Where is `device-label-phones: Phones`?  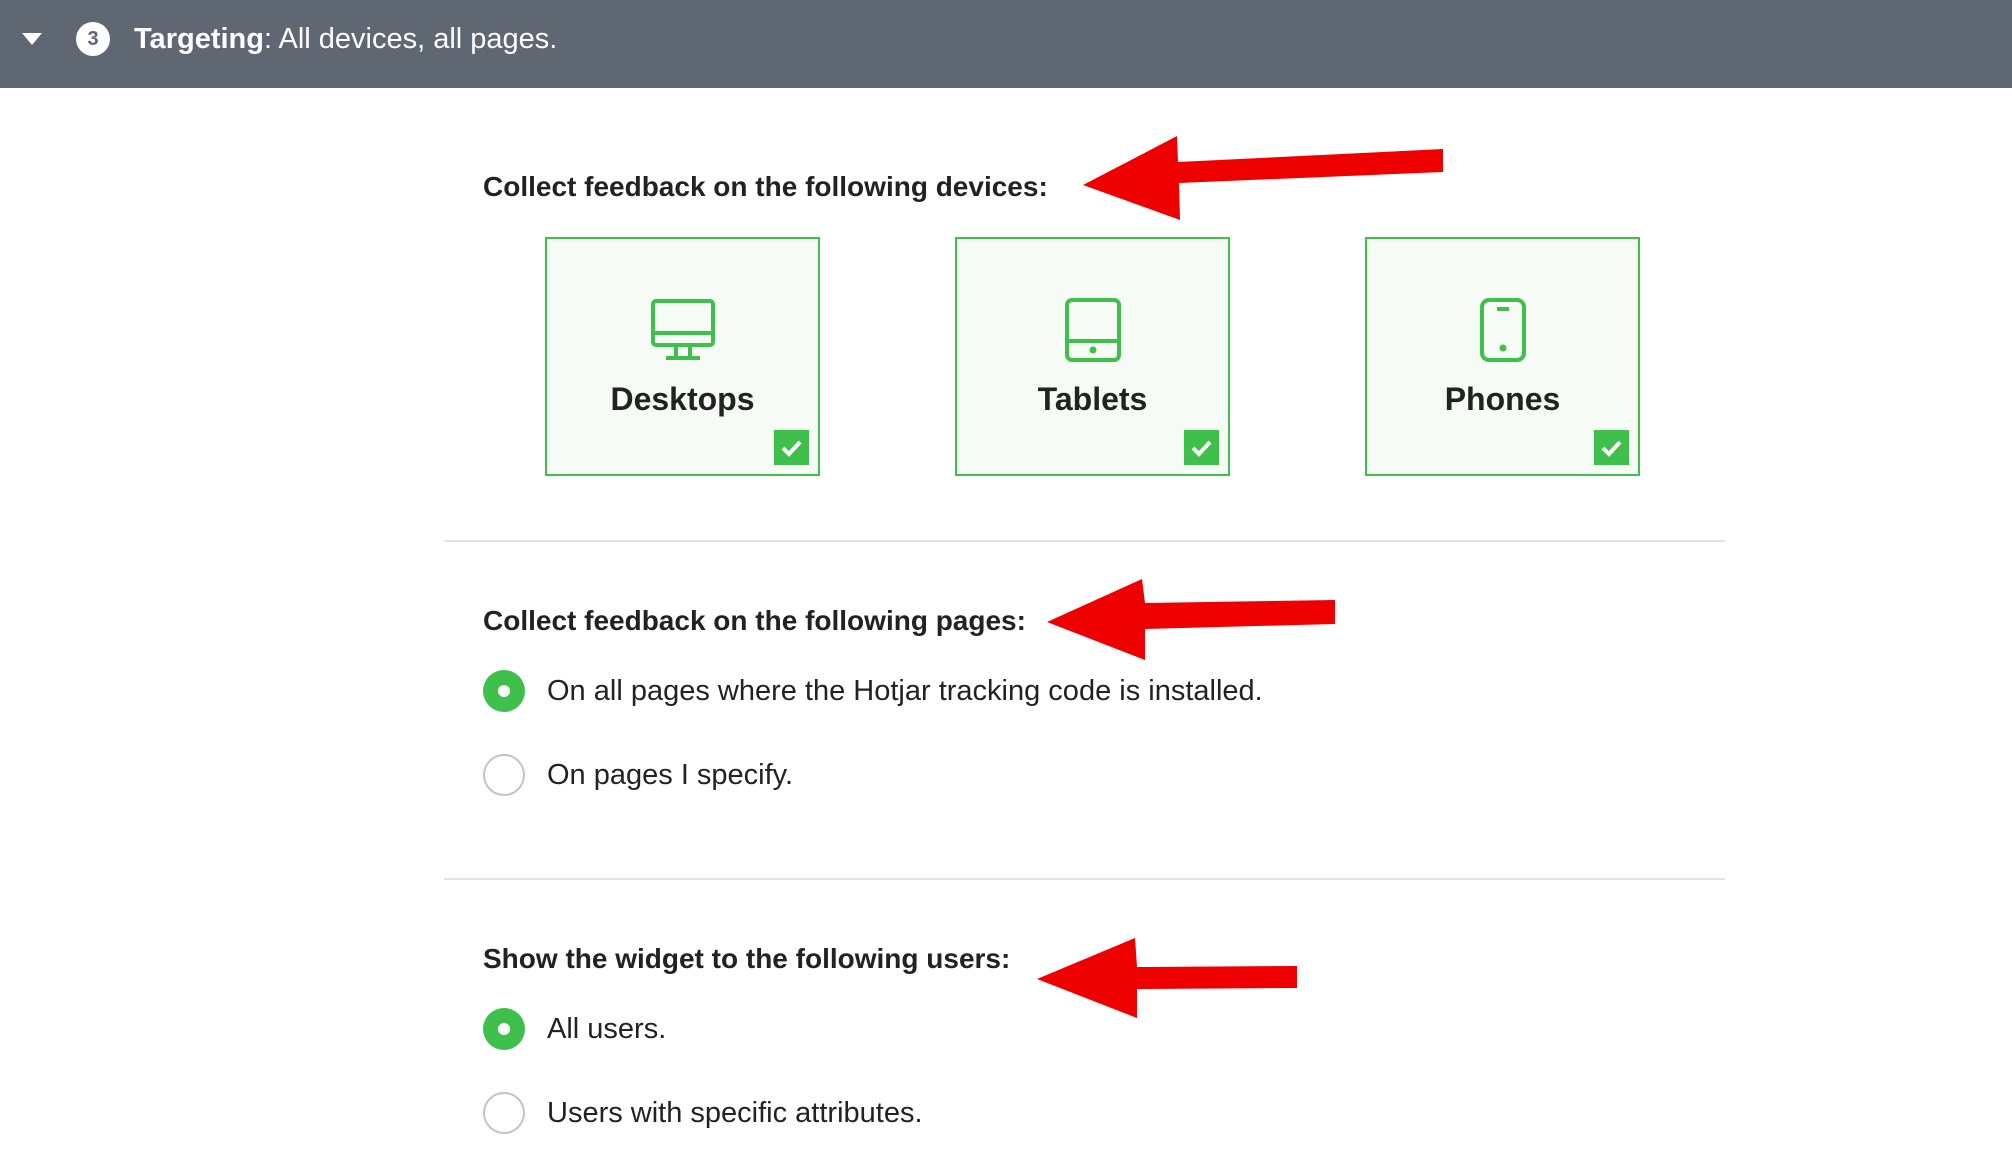
device-label-phones: Phones is located at coordinates (1502, 399).